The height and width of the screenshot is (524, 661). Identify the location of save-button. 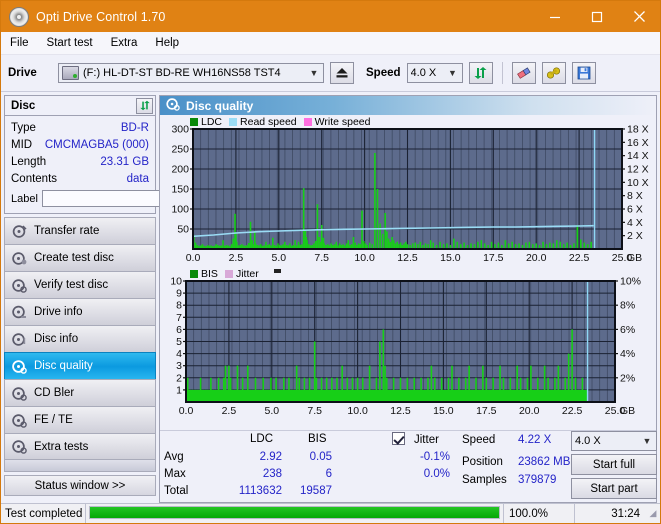
(583, 73).